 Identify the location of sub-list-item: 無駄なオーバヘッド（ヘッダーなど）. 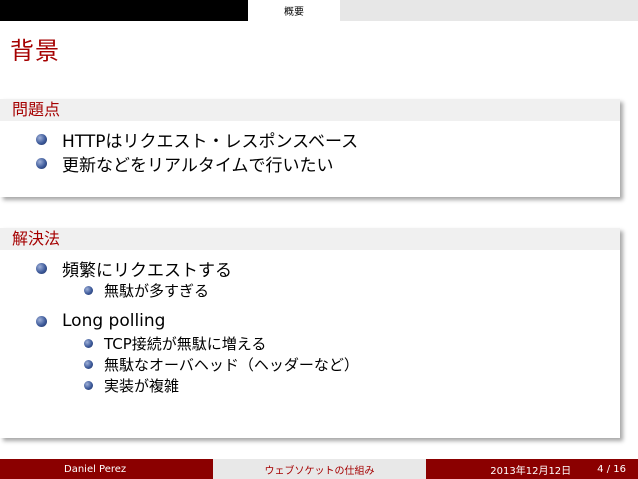
(352, 364).